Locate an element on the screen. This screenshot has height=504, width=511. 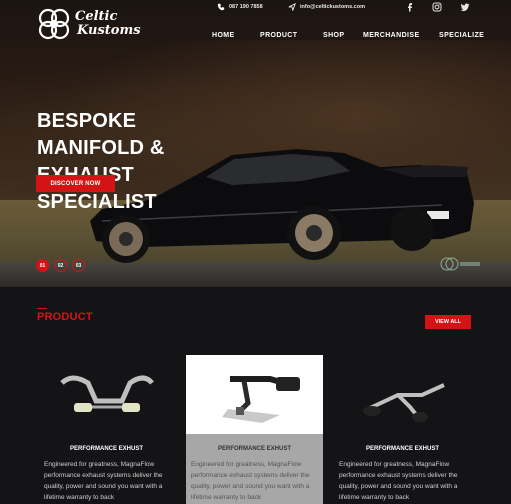
view-all-button: VIEW ALL is located at coordinates (448, 322).